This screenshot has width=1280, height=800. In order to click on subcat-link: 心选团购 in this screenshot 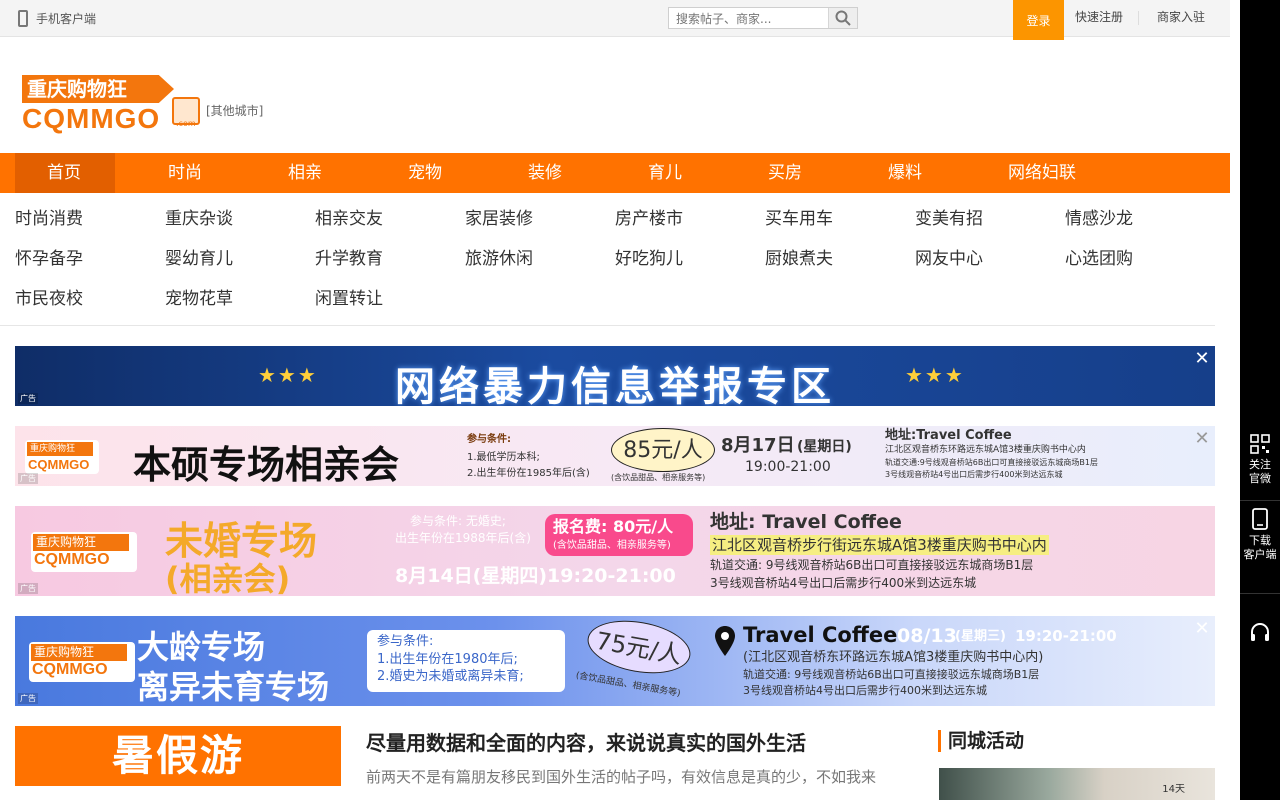, I will do `click(1140, 266)`.